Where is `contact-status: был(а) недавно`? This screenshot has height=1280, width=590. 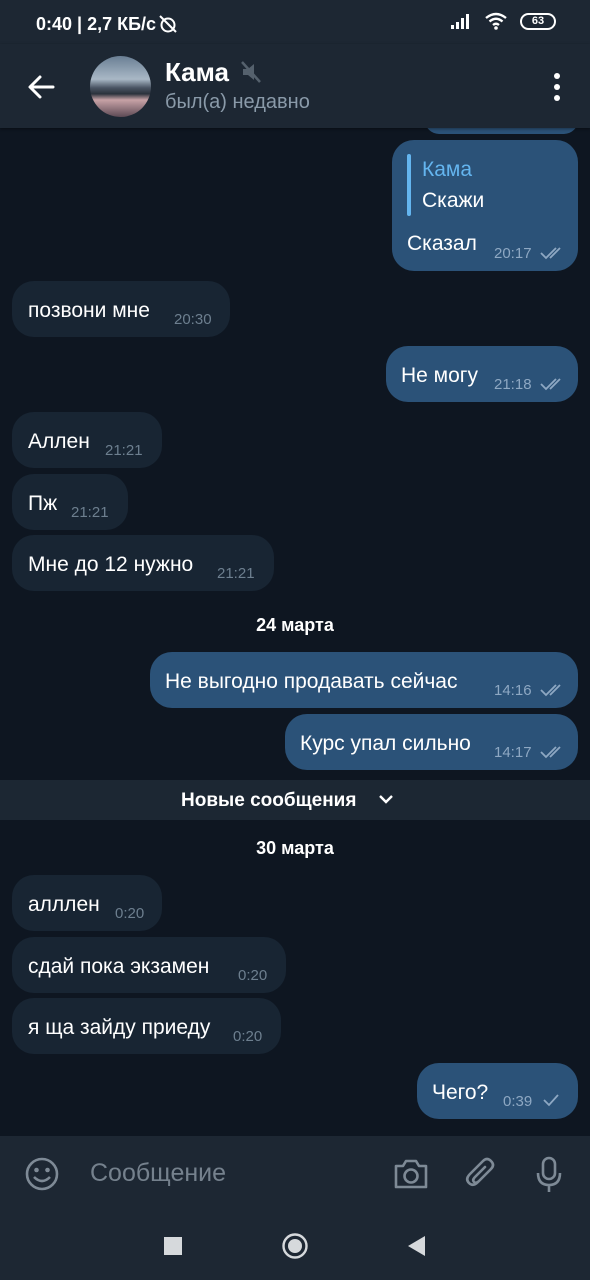
contact-status: был(а) недавно is located at coordinates (237, 102).